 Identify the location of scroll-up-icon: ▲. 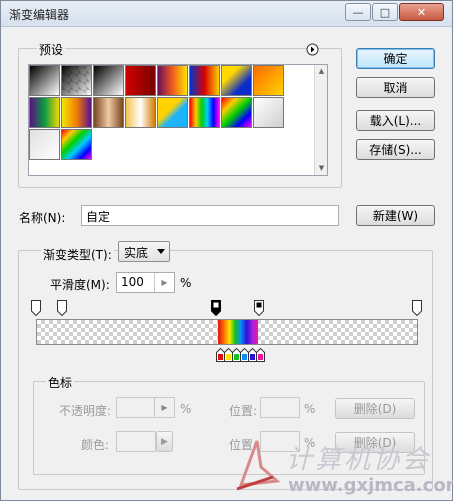
(321, 71).